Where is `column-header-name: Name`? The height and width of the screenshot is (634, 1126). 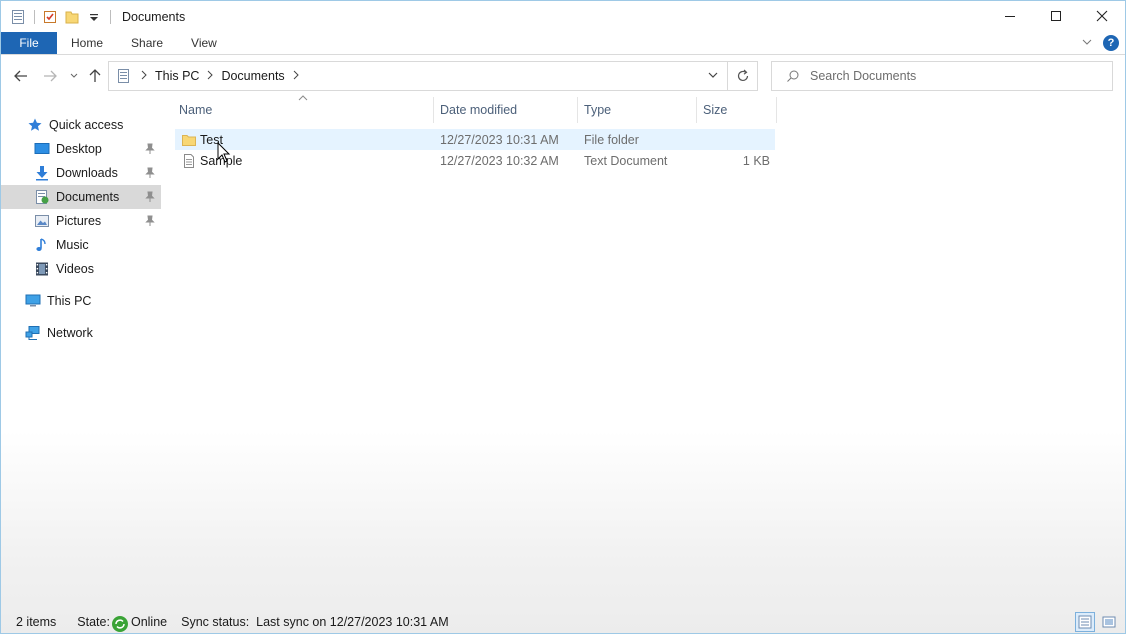
column-header-name: Name is located at coordinates (303, 110).